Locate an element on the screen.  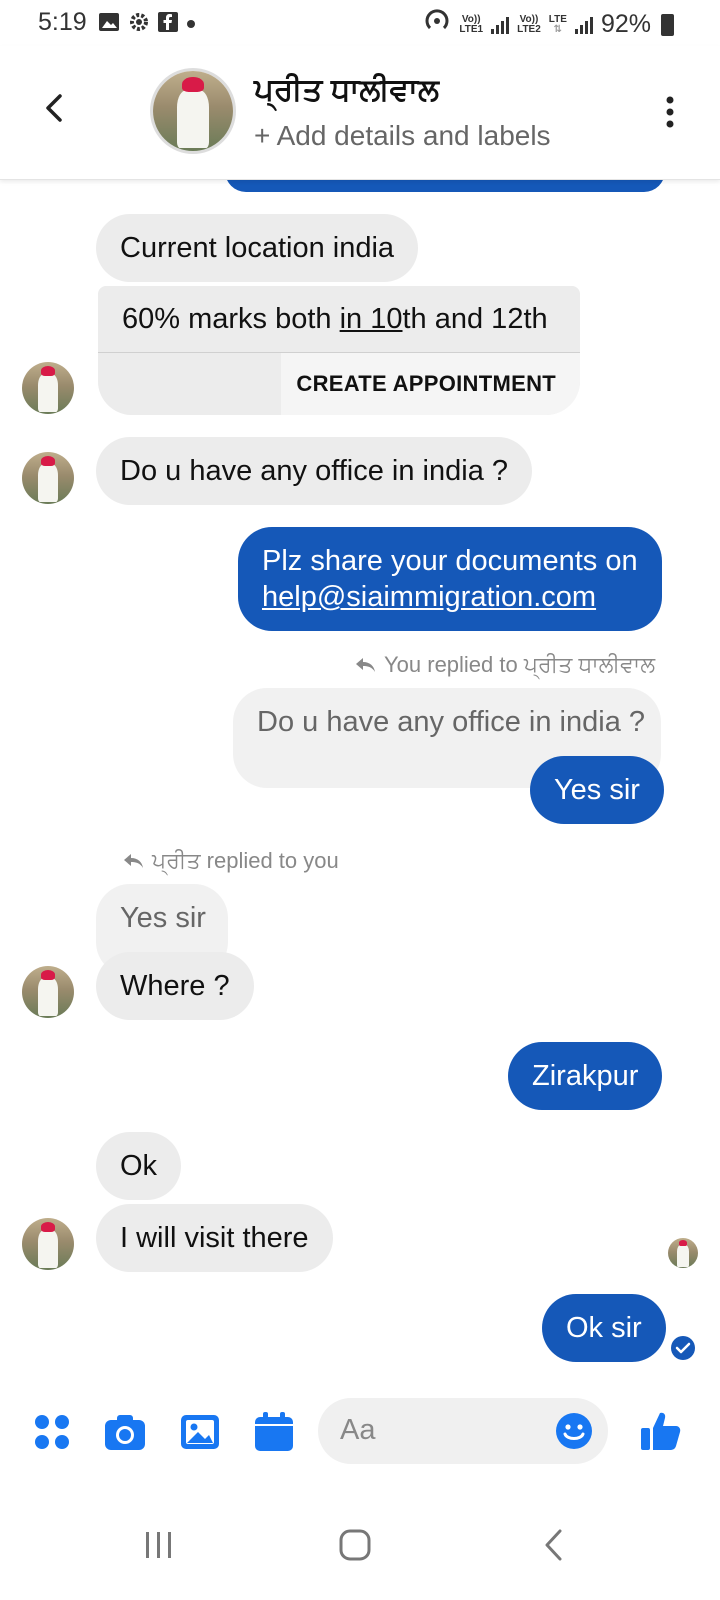
thumbs-up-icon is located at coordinates (661, 1431).